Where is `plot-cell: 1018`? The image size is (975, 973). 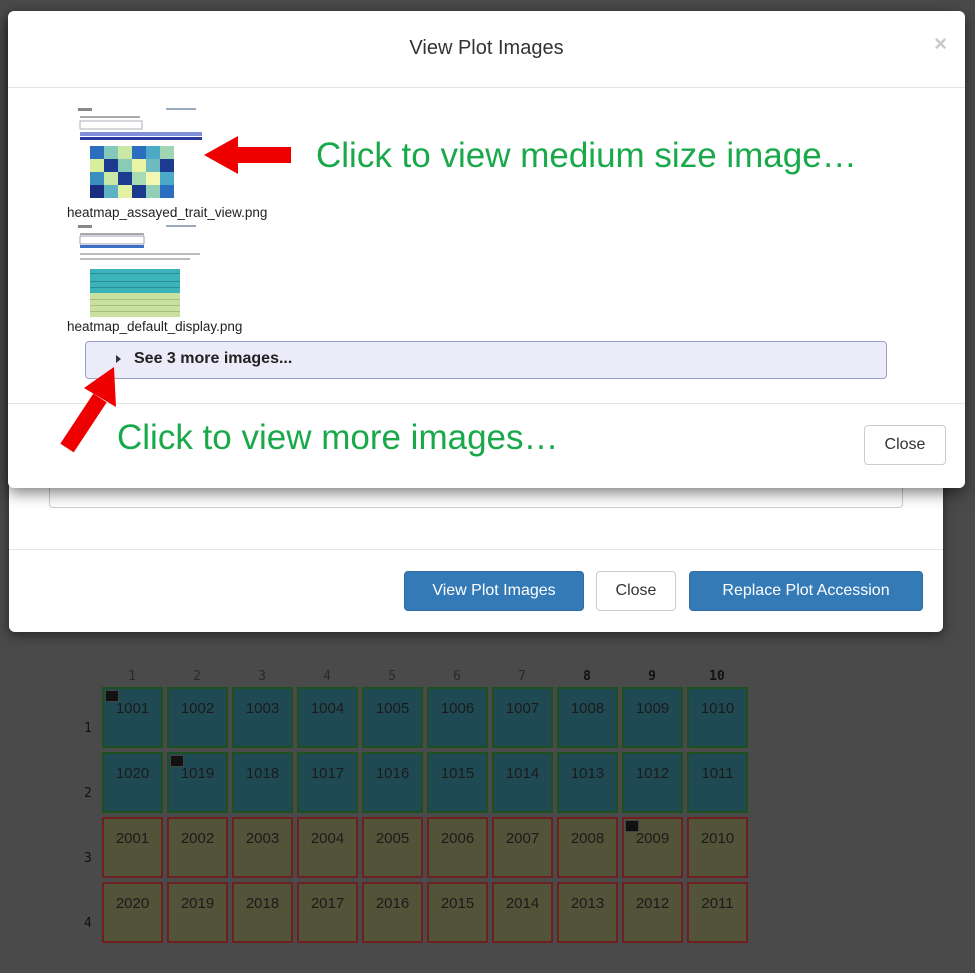 plot-cell: 1018 is located at coordinates (262, 782).